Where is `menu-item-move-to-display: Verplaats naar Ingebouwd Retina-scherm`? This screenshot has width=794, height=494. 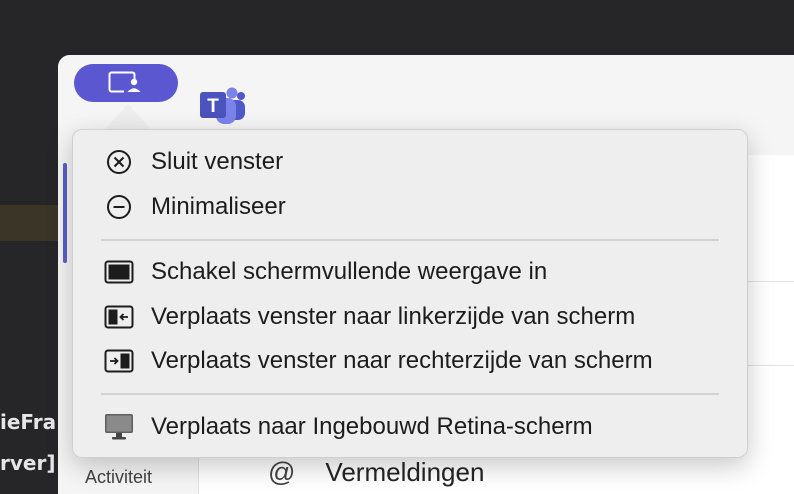 menu-item-move-to-display: Verplaats naar Ingebouwd Retina-scherm is located at coordinates (410, 427).